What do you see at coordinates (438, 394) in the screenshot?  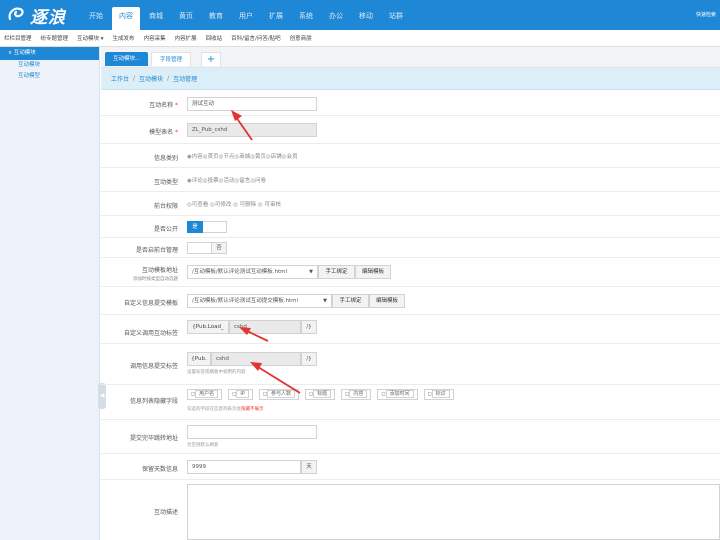 I see `field-checkbox-identifier: ◻ 标识` at bounding box center [438, 394].